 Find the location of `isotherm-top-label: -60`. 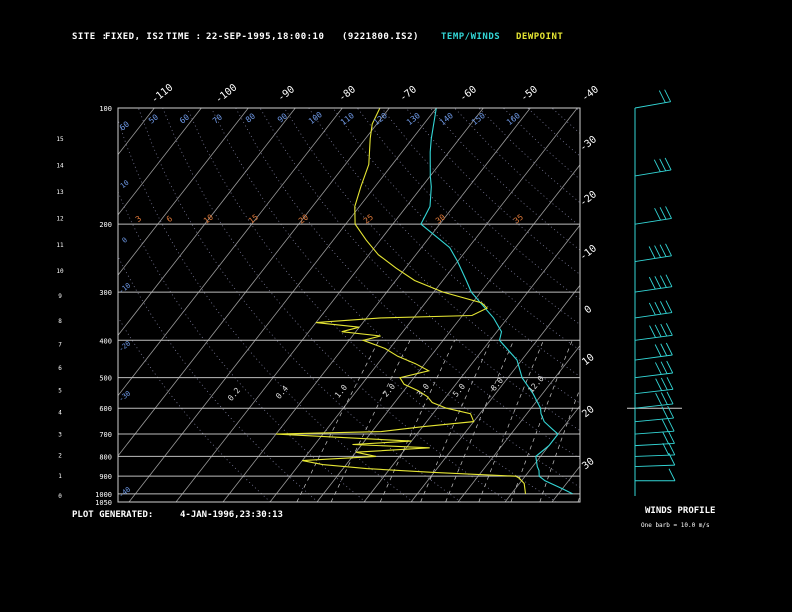

isotherm-top-label: -60 is located at coordinates (468, 94).